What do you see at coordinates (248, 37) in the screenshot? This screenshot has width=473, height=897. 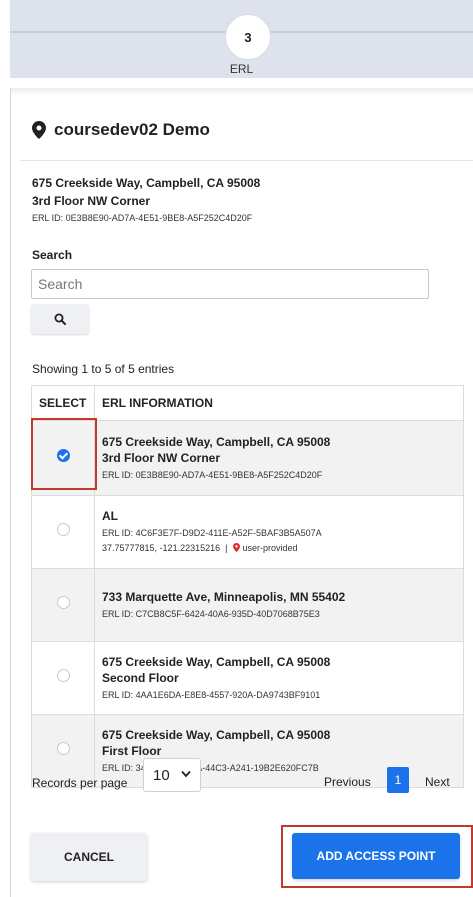 I see `step-circle: 3` at bounding box center [248, 37].